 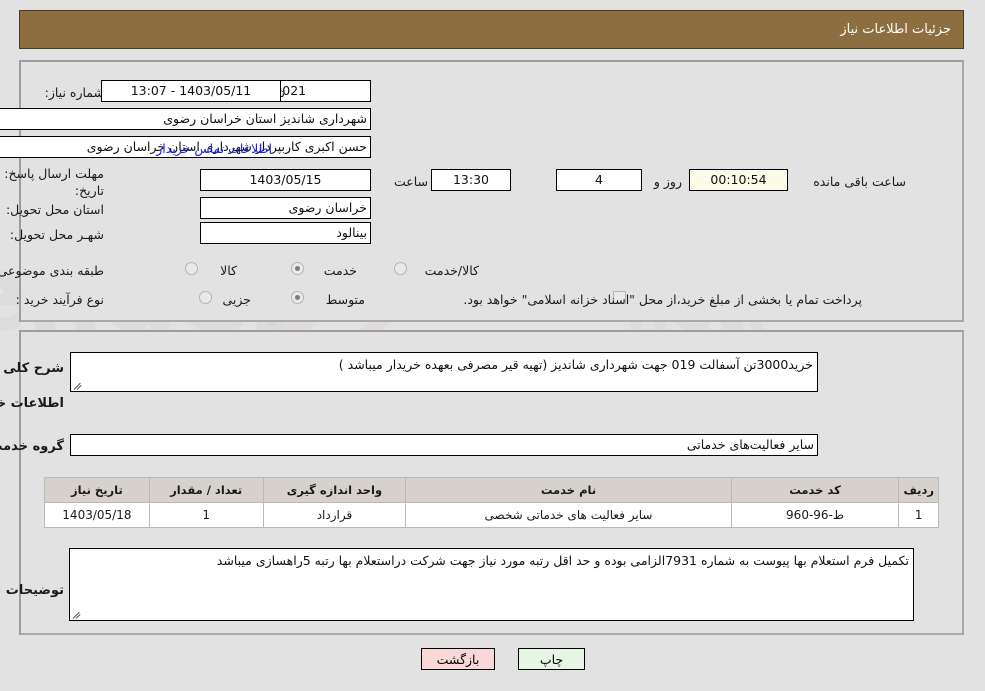 I want to click on cell-service-name: سایر فعالیت های خدماتی شخصی, so click(x=569, y=515).